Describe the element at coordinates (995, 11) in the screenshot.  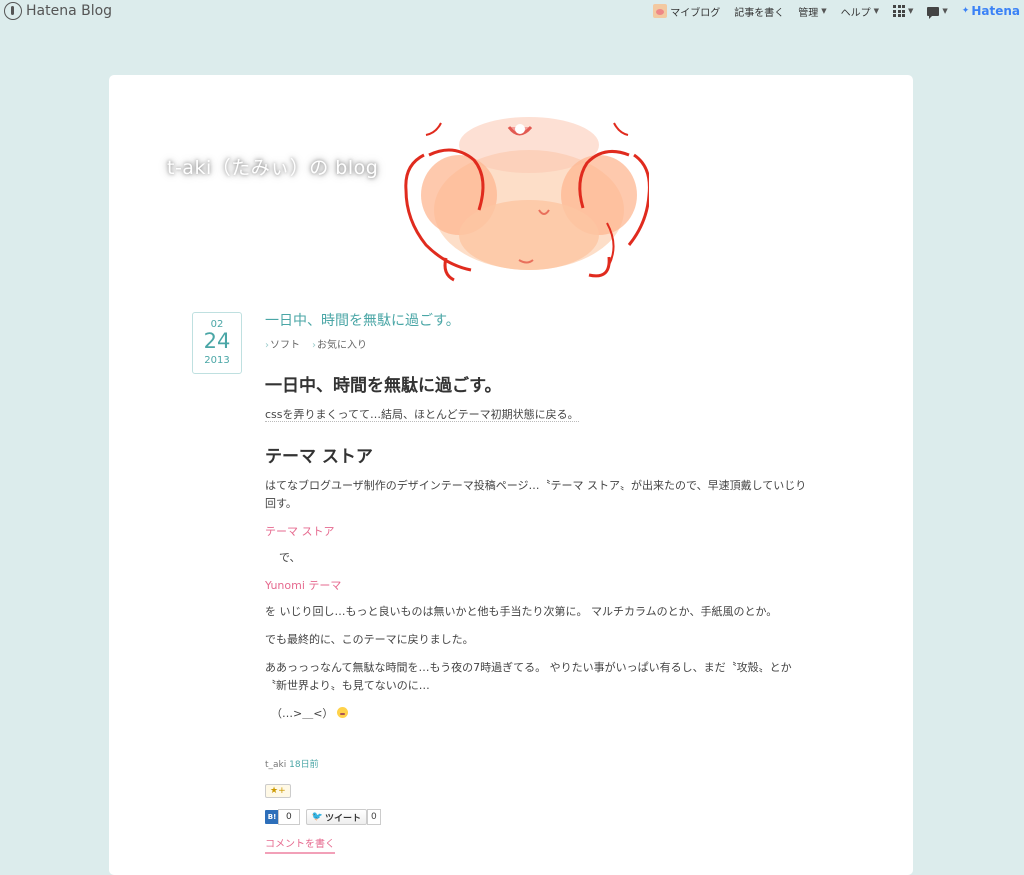
I see `nav-hatena-label: Hatena` at that location.